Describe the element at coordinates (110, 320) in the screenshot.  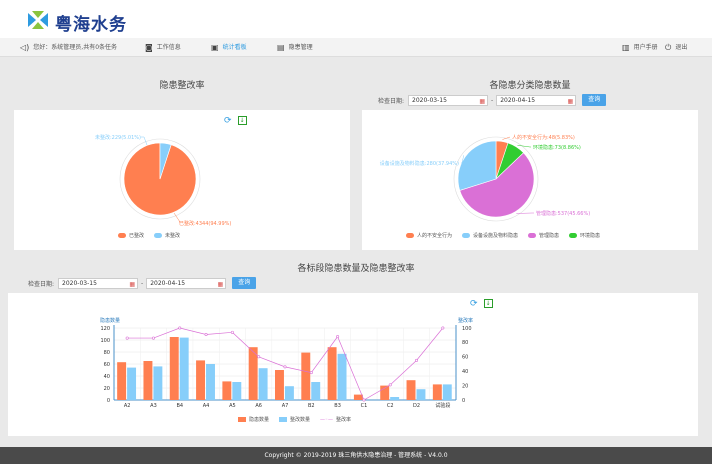
I see `y-left-axis-label: 隐患数量` at that location.